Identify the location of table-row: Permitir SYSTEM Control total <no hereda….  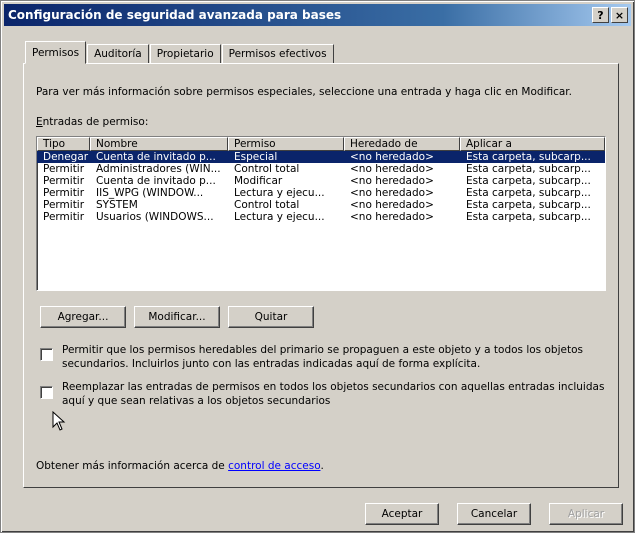
(321, 205).